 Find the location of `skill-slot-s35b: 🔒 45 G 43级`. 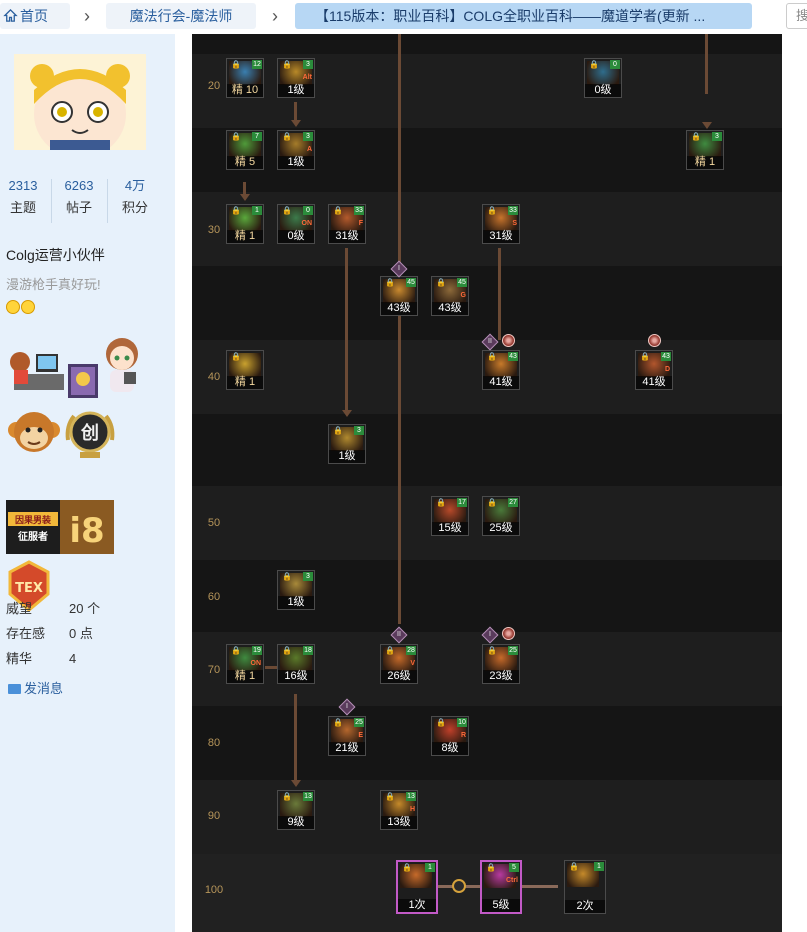

skill-slot-s35b: 🔒 45 G 43级 is located at coordinates (450, 296).